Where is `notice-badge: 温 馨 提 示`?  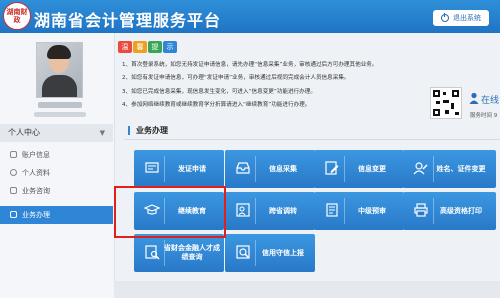 notice-badge: 温 馨 提 示 is located at coordinates (148, 47).